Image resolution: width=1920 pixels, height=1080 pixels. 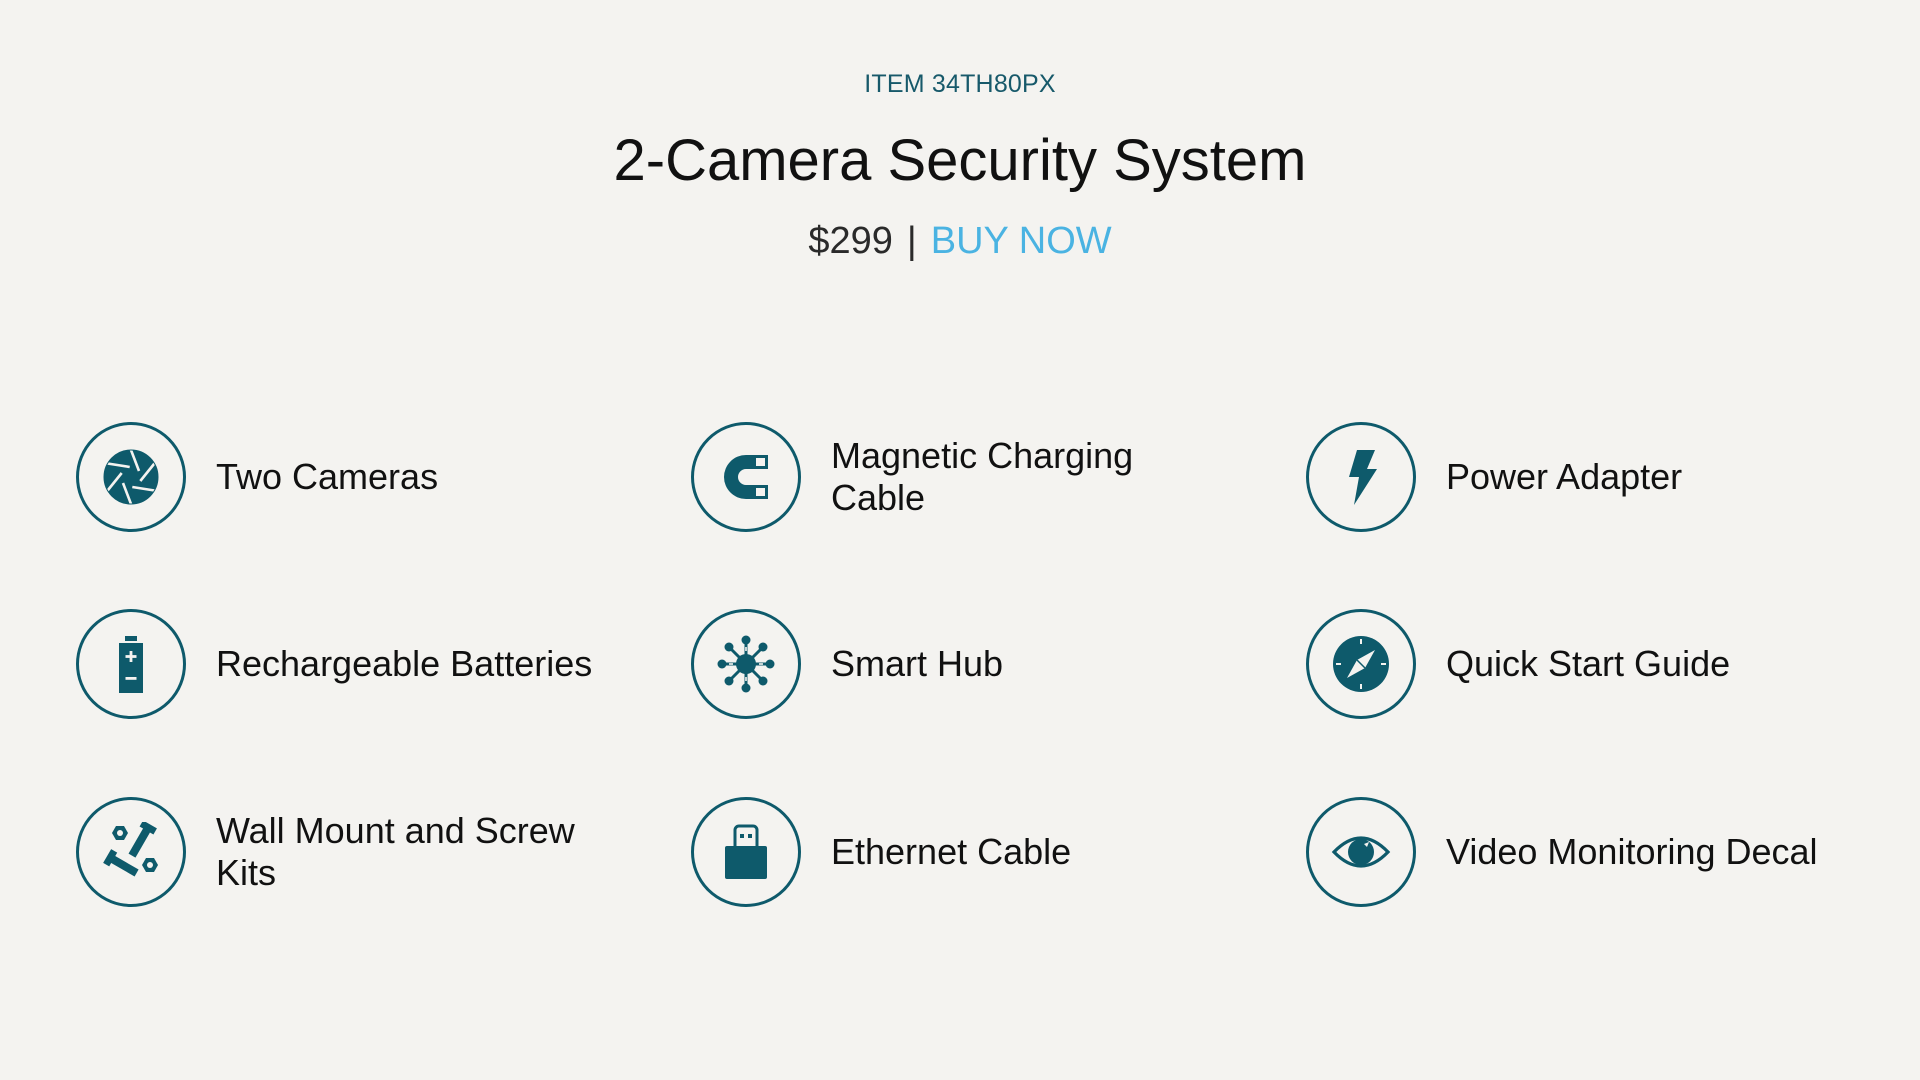 I want to click on buy-now-link: BUY NOW, so click(x=1021, y=241).